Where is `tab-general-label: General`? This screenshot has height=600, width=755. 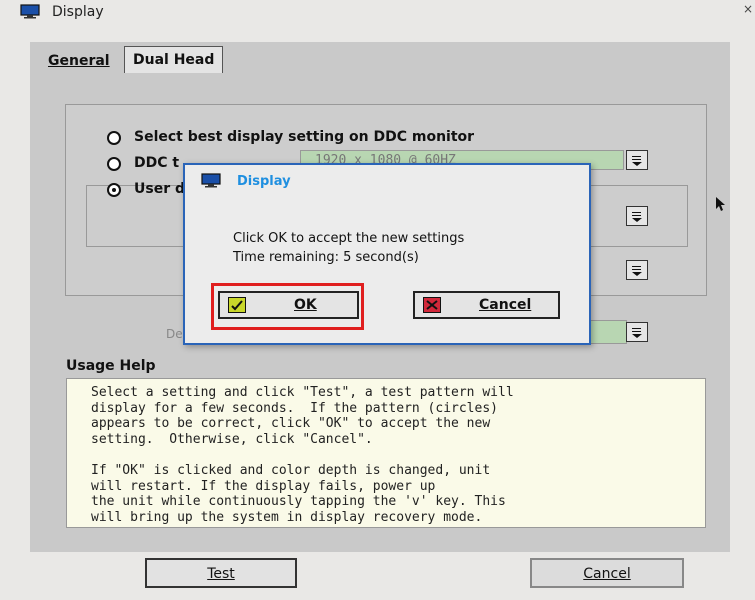 tab-general-label: General is located at coordinates (79, 61).